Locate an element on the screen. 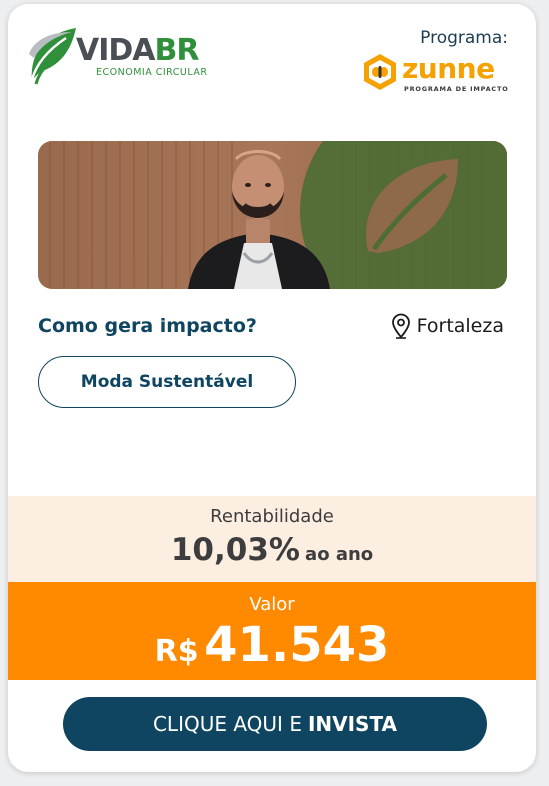 The image size is (549, 786). zunne-logo: zunne PROGRAMA DE IMPACTO is located at coordinates (435, 75).